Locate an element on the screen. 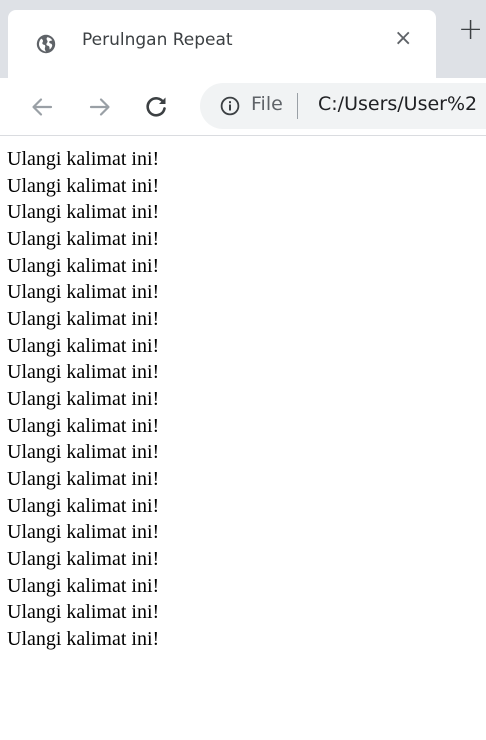 This screenshot has width=486, height=740. toolbar: File C:/Users/User%2 is located at coordinates (243, 107).